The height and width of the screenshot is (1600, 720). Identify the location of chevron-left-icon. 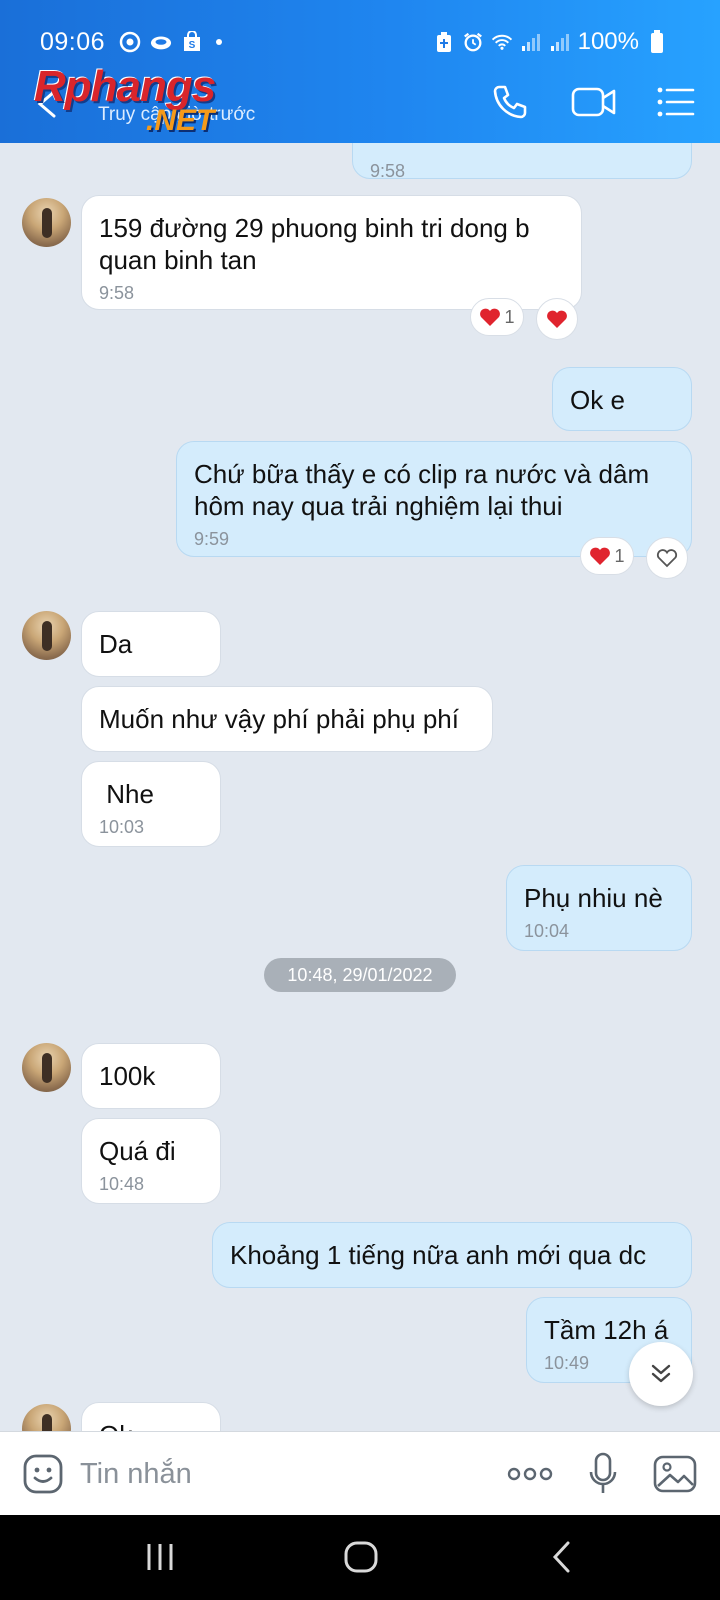
(561, 1557).